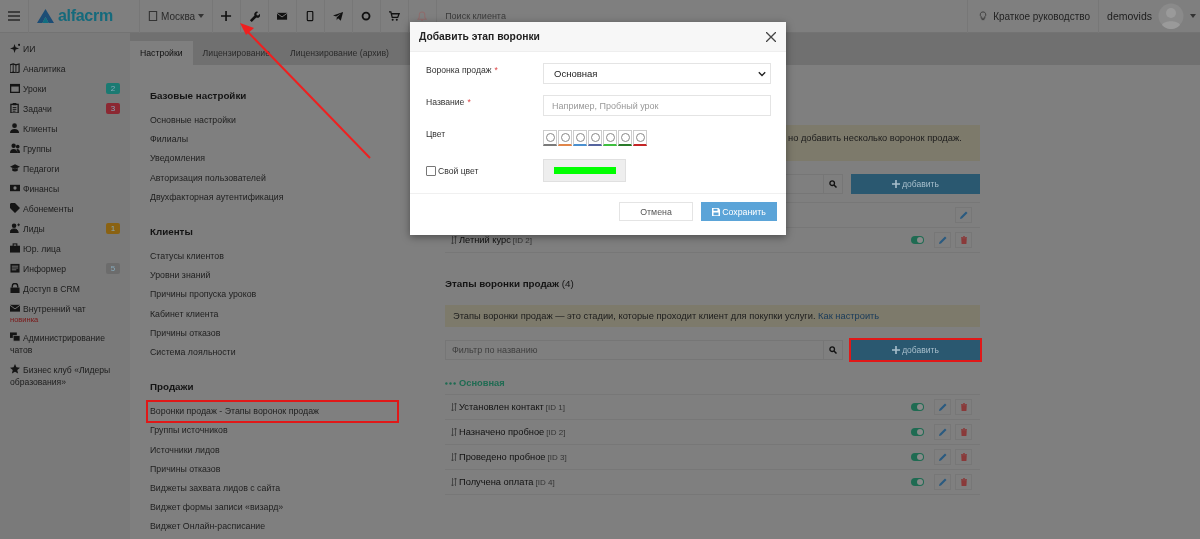  Describe the element at coordinates (274, 140) in the screenshot. I see `settings-link: Филиалы` at that location.